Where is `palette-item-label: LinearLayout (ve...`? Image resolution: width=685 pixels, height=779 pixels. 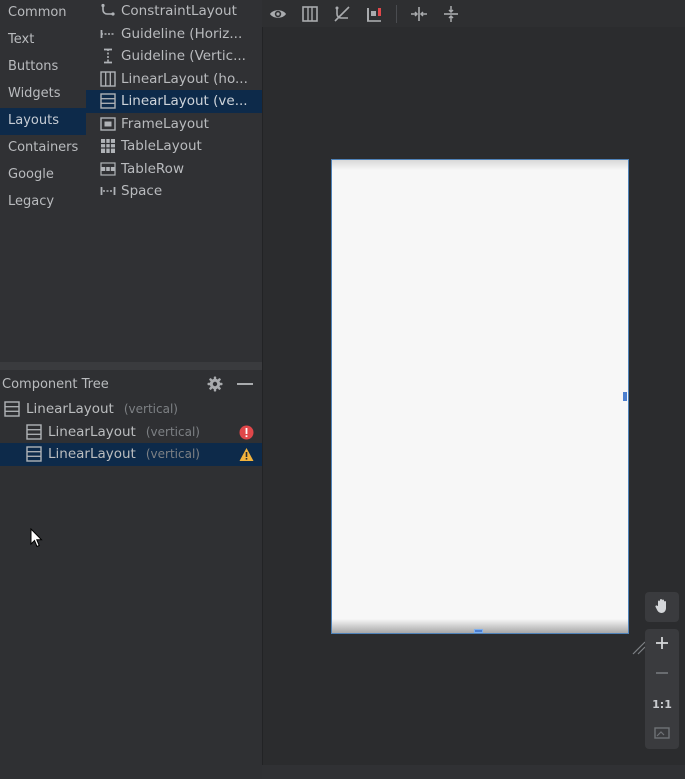 palette-item-label: LinearLayout (ve... is located at coordinates (184, 101).